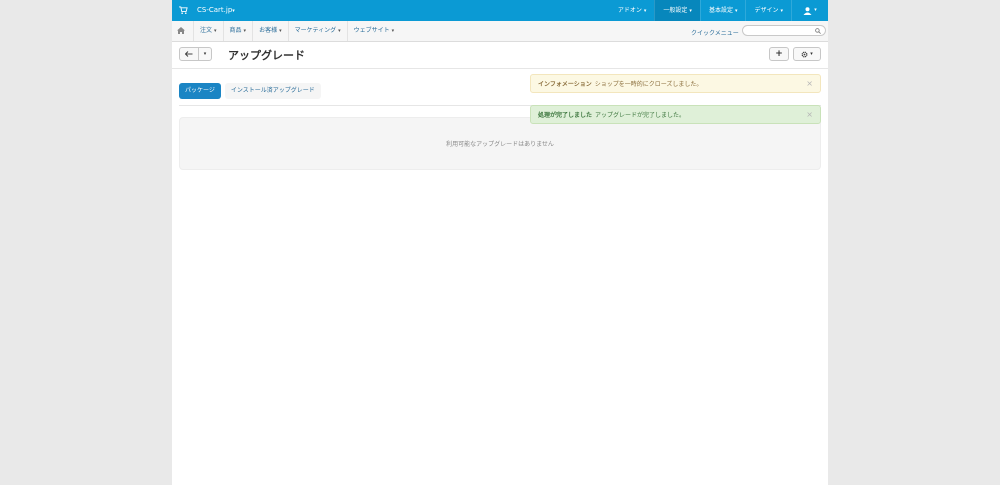 This screenshot has height=485, width=1000. I want to click on arrow-left-icon, so click(189, 54).